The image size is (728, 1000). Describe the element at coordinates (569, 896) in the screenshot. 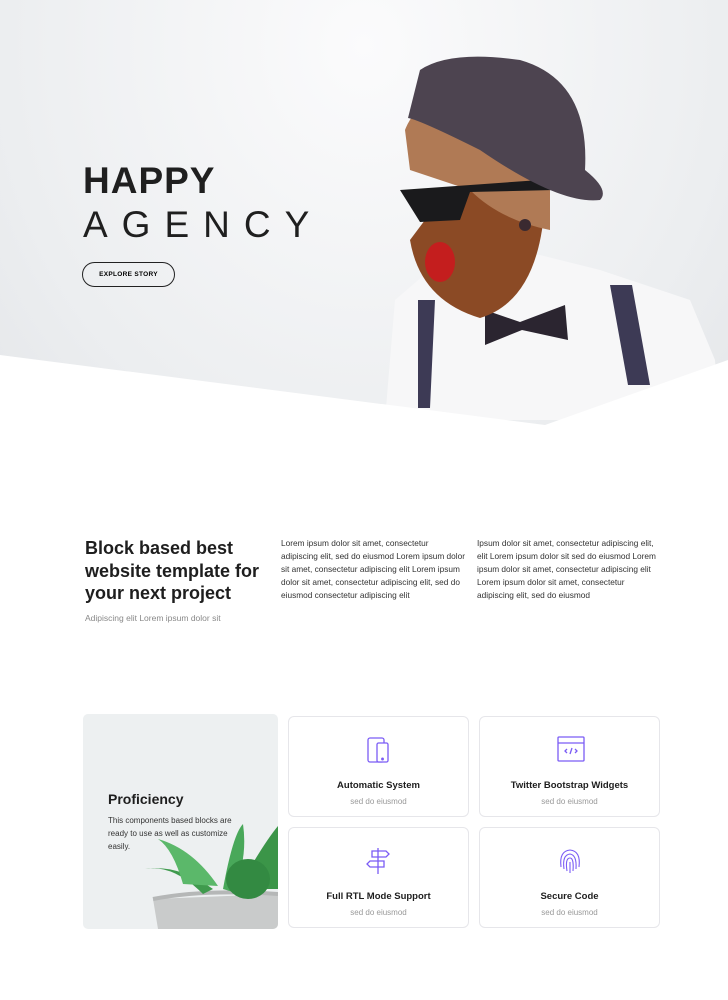

I see `feature-title: Secure Code` at that location.